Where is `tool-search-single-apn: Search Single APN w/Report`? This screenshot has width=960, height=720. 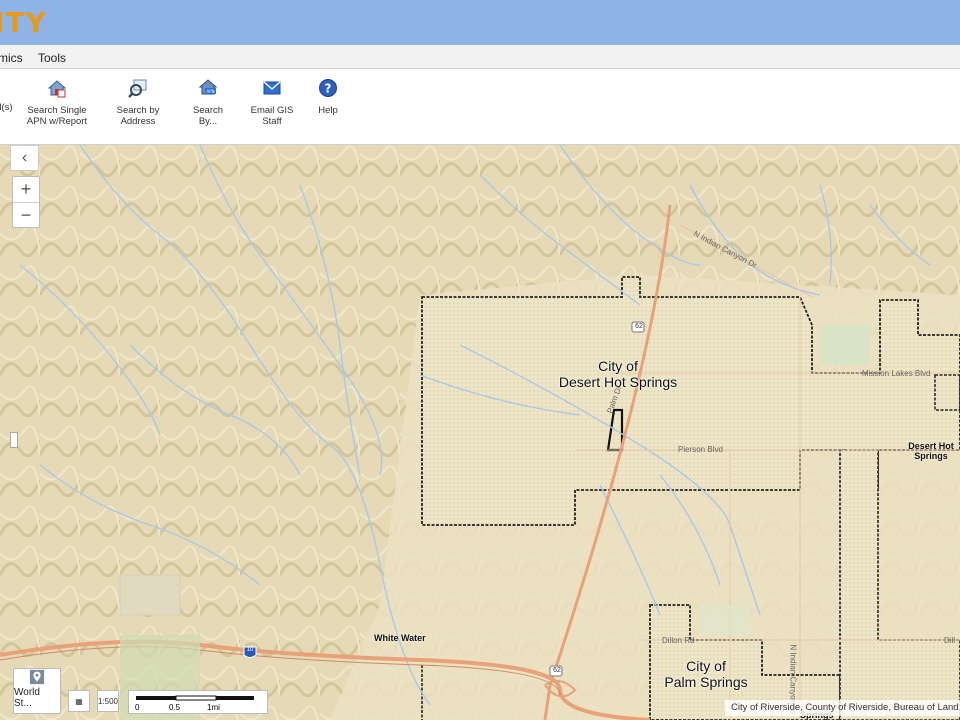
tool-search-single-apn: Search Single APN w/Report is located at coordinates (57, 102).